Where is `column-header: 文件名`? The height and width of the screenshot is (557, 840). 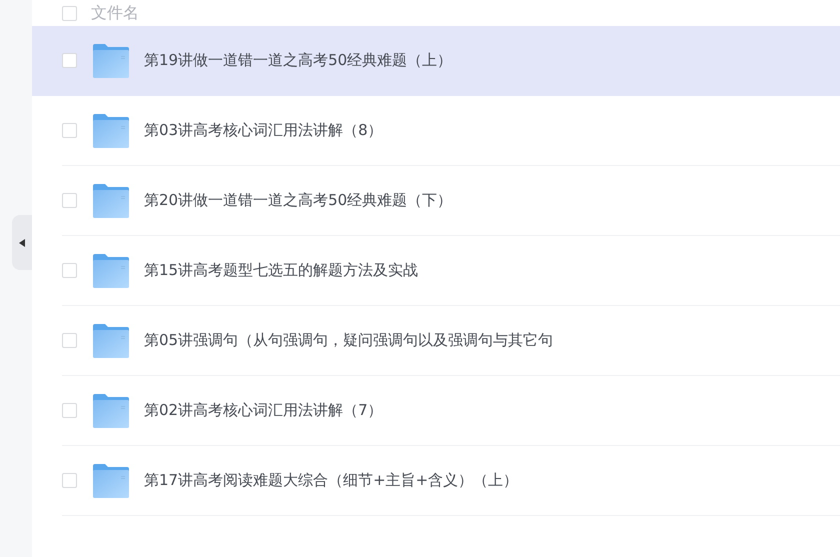
column-header: 文件名 is located at coordinates (115, 13).